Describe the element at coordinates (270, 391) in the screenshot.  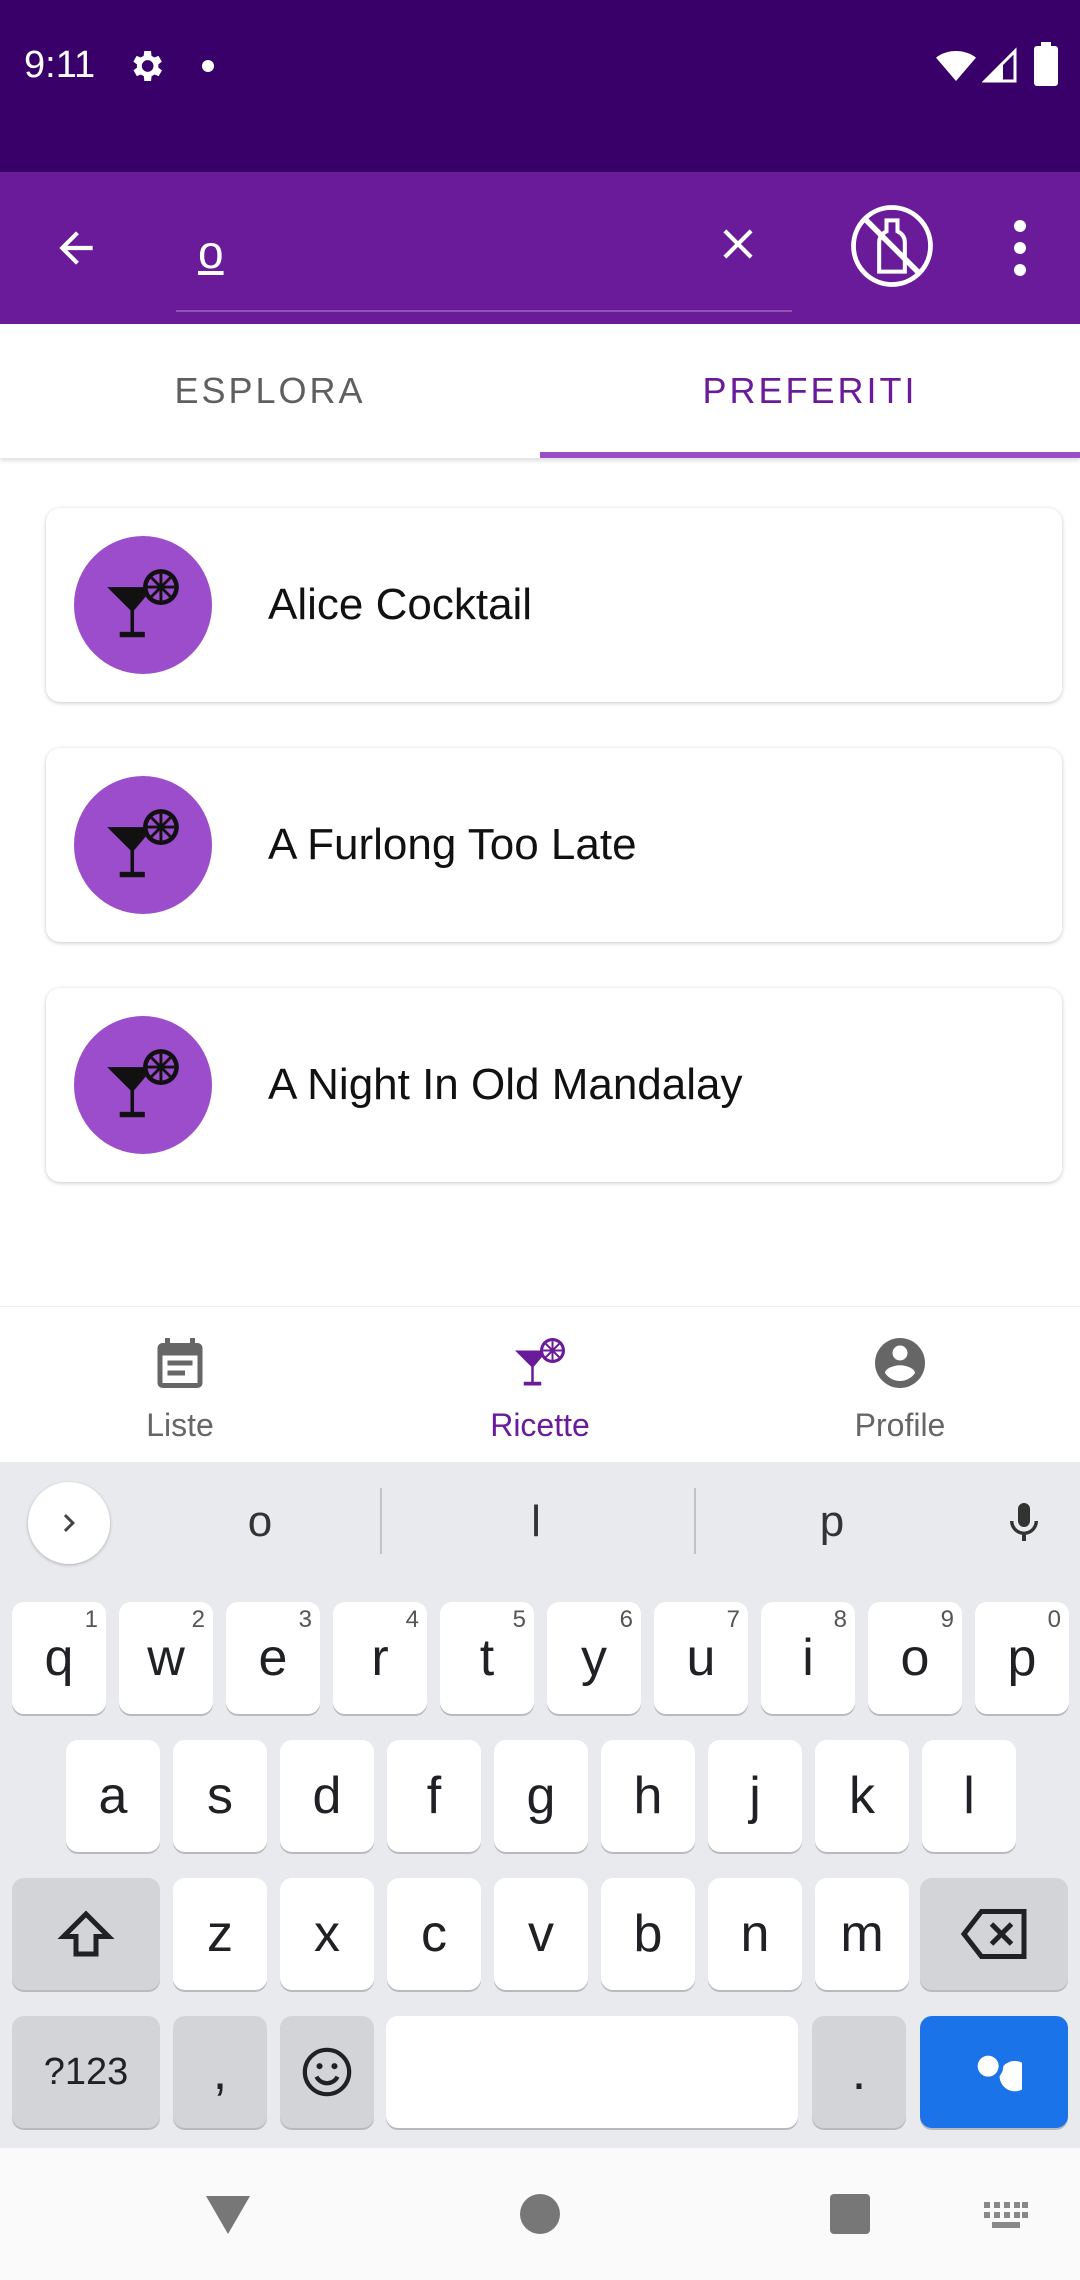
I see `tab-esplora: ESPLORA` at that location.